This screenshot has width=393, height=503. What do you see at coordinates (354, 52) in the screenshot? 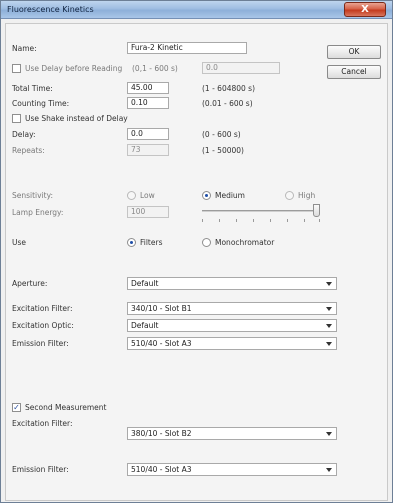
I see `ok-button: OK` at bounding box center [354, 52].